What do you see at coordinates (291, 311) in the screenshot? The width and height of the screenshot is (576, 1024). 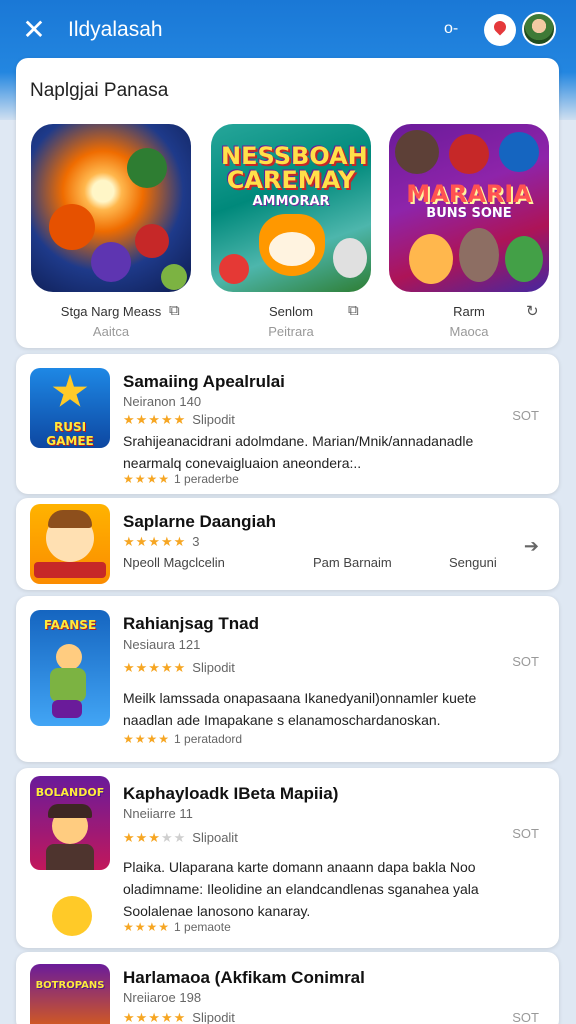 I see `tile-name: Senlom` at bounding box center [291, 311].